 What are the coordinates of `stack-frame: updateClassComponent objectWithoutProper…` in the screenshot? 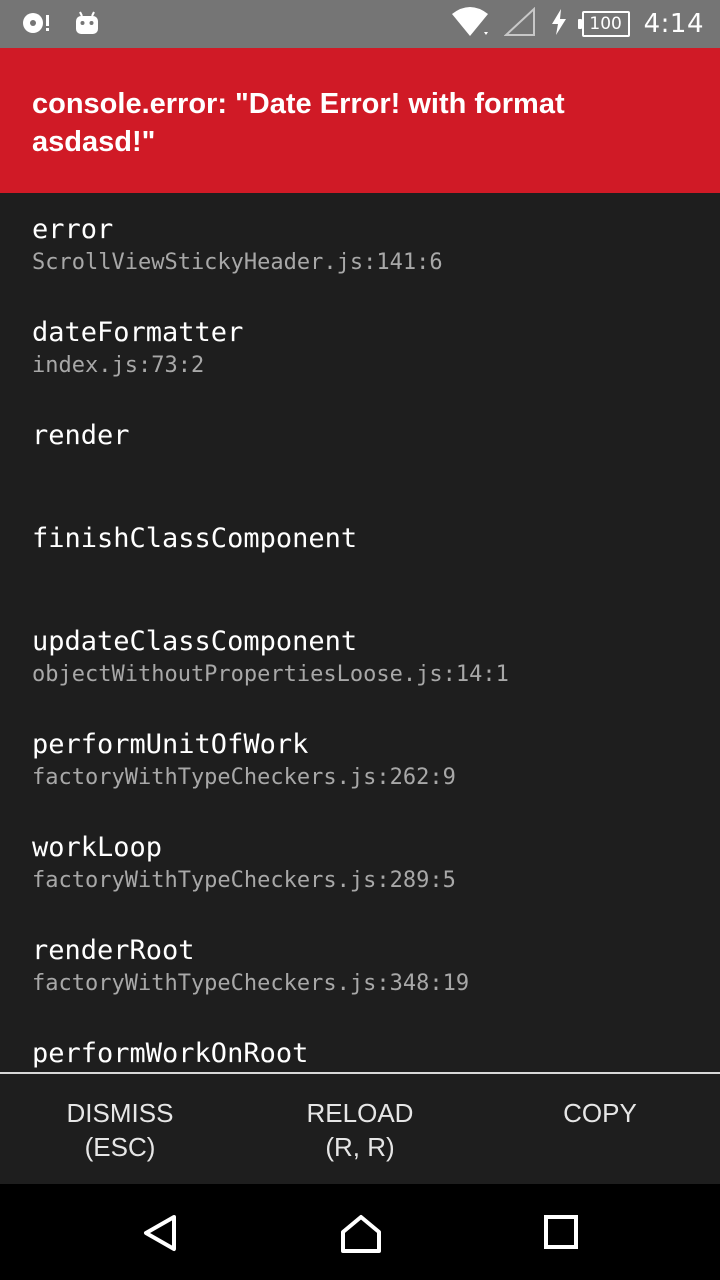 It's located at (270, 657).